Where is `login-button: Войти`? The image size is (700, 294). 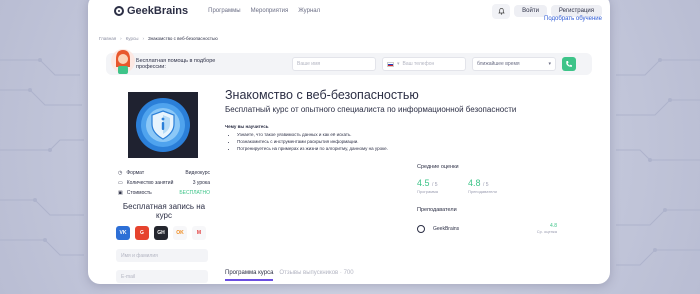 login-button: Войти is located at coordinates (530, 11).